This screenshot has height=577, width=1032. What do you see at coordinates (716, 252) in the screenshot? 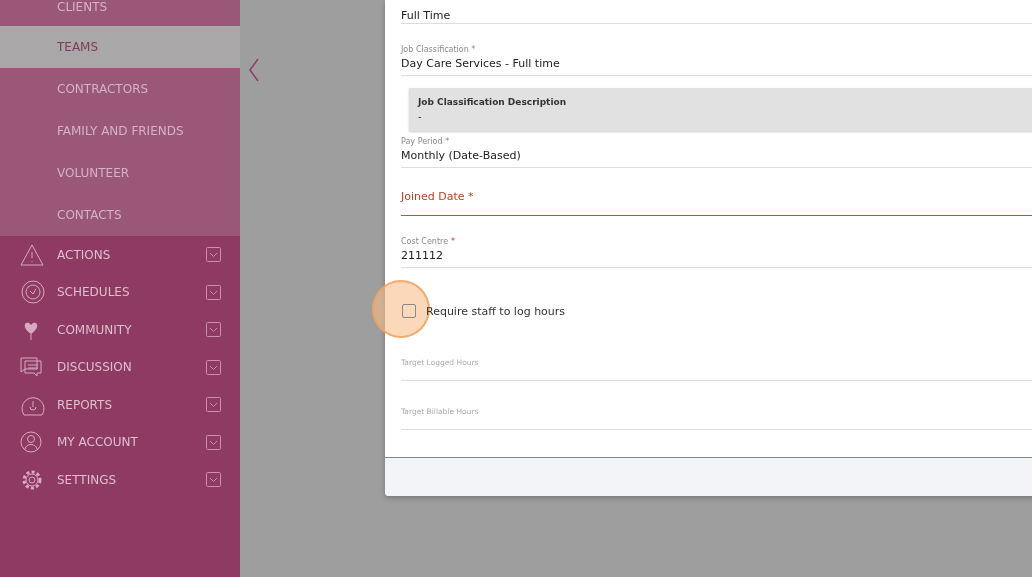
I see `form-field: Cost Centre * 211112` at bounding box center [716, 252].